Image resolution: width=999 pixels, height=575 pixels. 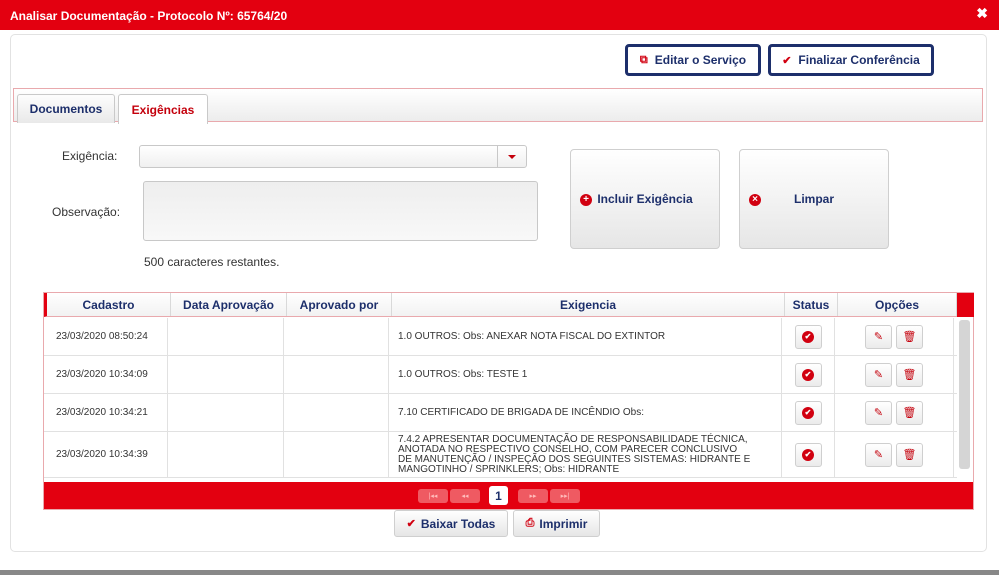 What do you see at coordinates (897, 304) in the screenshot?
I see `col-opcoes: Opções` at bounding box center [897, 304].